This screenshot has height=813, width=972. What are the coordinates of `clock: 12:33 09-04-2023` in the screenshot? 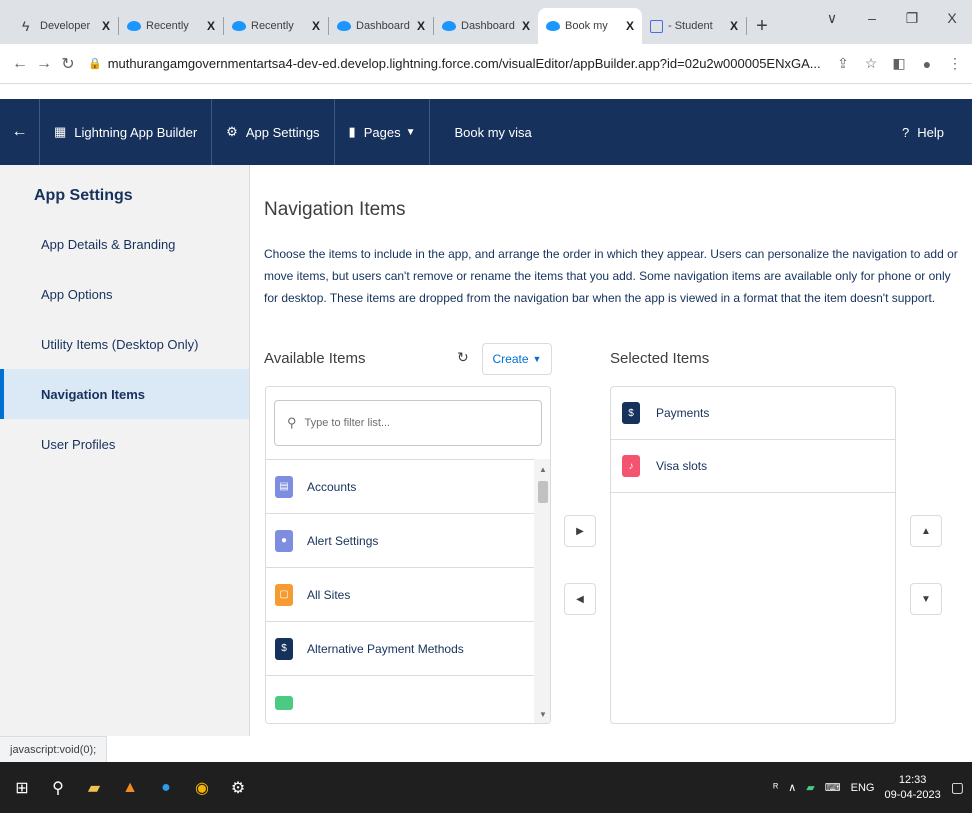 It's located at (912, 788).